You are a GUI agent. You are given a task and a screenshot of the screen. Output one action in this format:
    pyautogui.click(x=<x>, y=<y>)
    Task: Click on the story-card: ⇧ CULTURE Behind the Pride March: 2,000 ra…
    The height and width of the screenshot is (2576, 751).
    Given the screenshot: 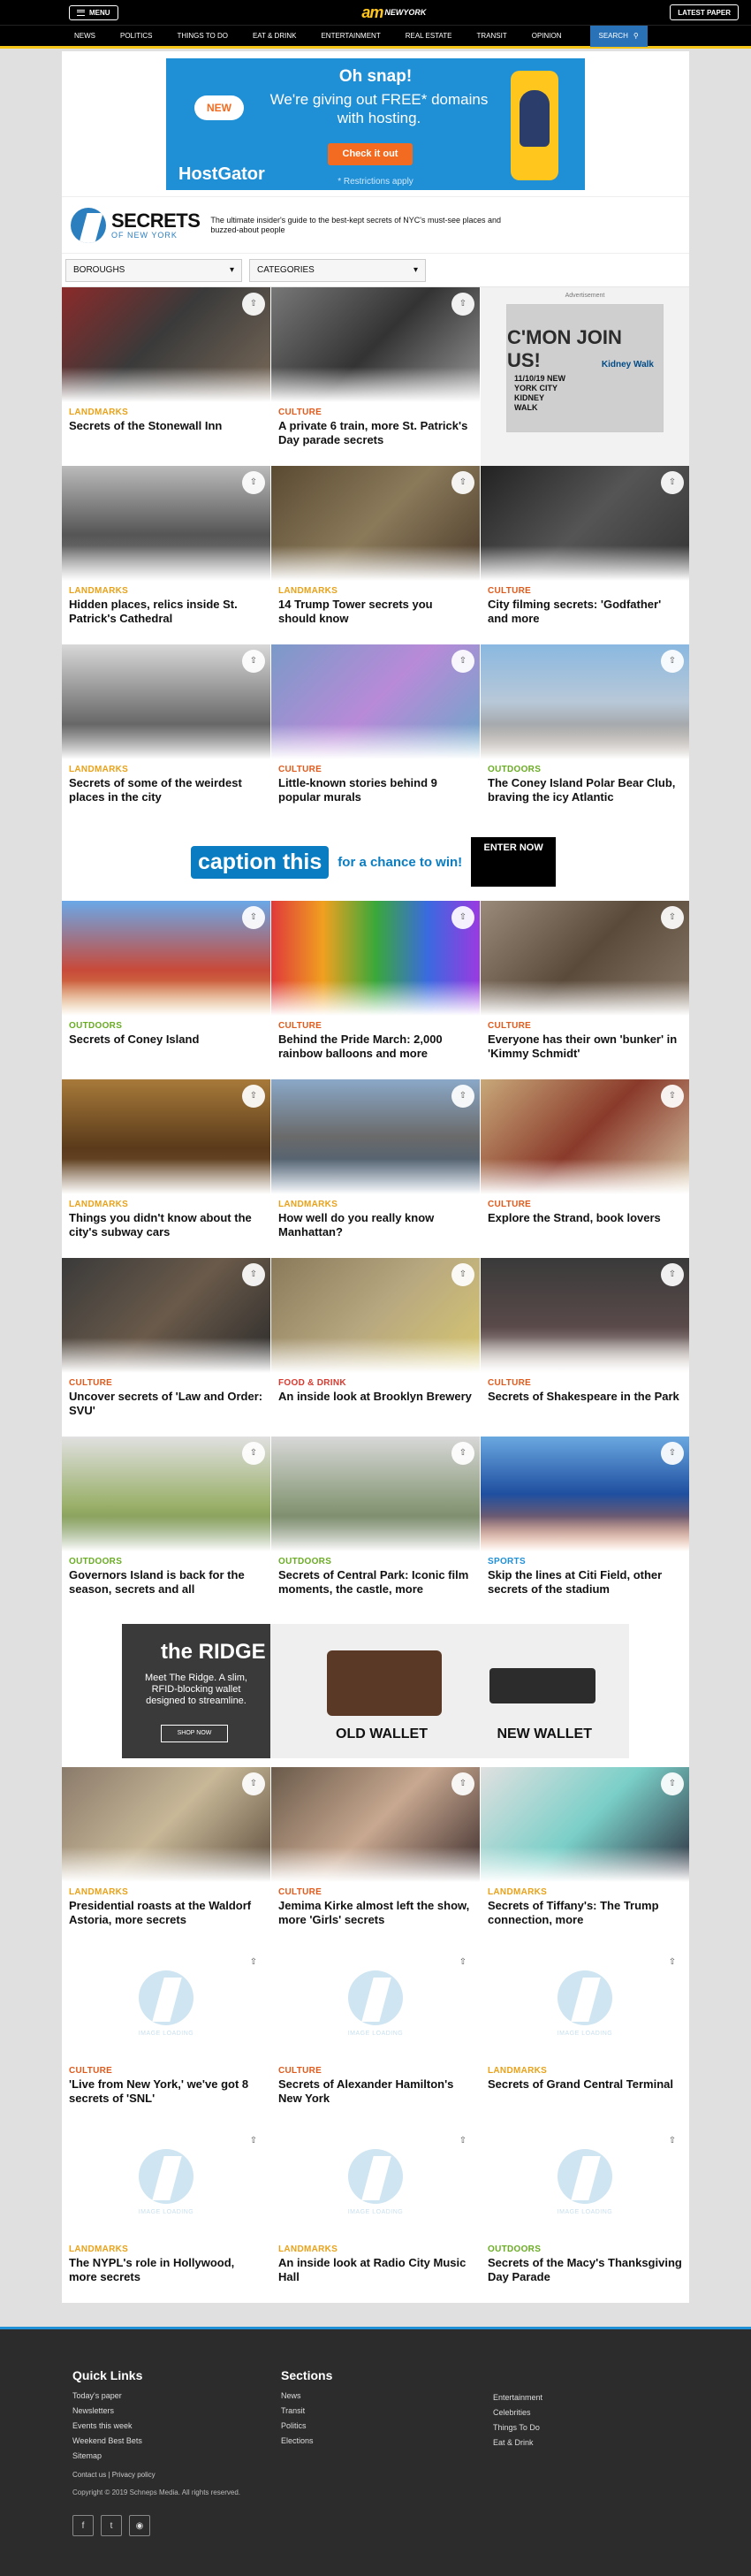 What is the action you would take?
    pyautogui.click(x=375, y=990)
    